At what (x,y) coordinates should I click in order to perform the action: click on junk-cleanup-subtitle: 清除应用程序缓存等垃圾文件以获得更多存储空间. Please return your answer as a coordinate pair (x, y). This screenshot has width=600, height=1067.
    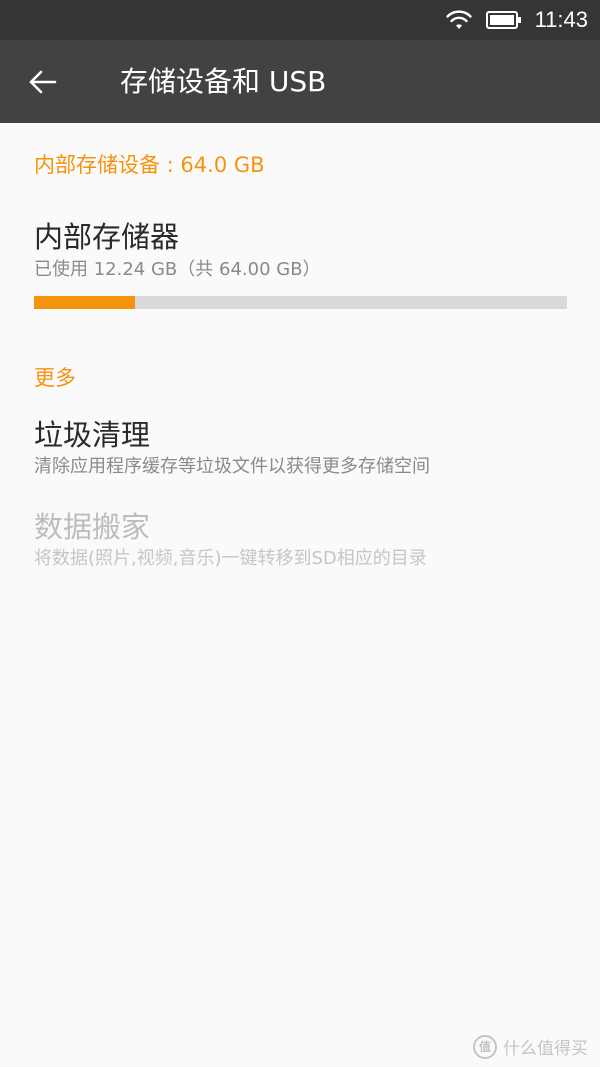
    Looking at the image, I should click on (232, 466).